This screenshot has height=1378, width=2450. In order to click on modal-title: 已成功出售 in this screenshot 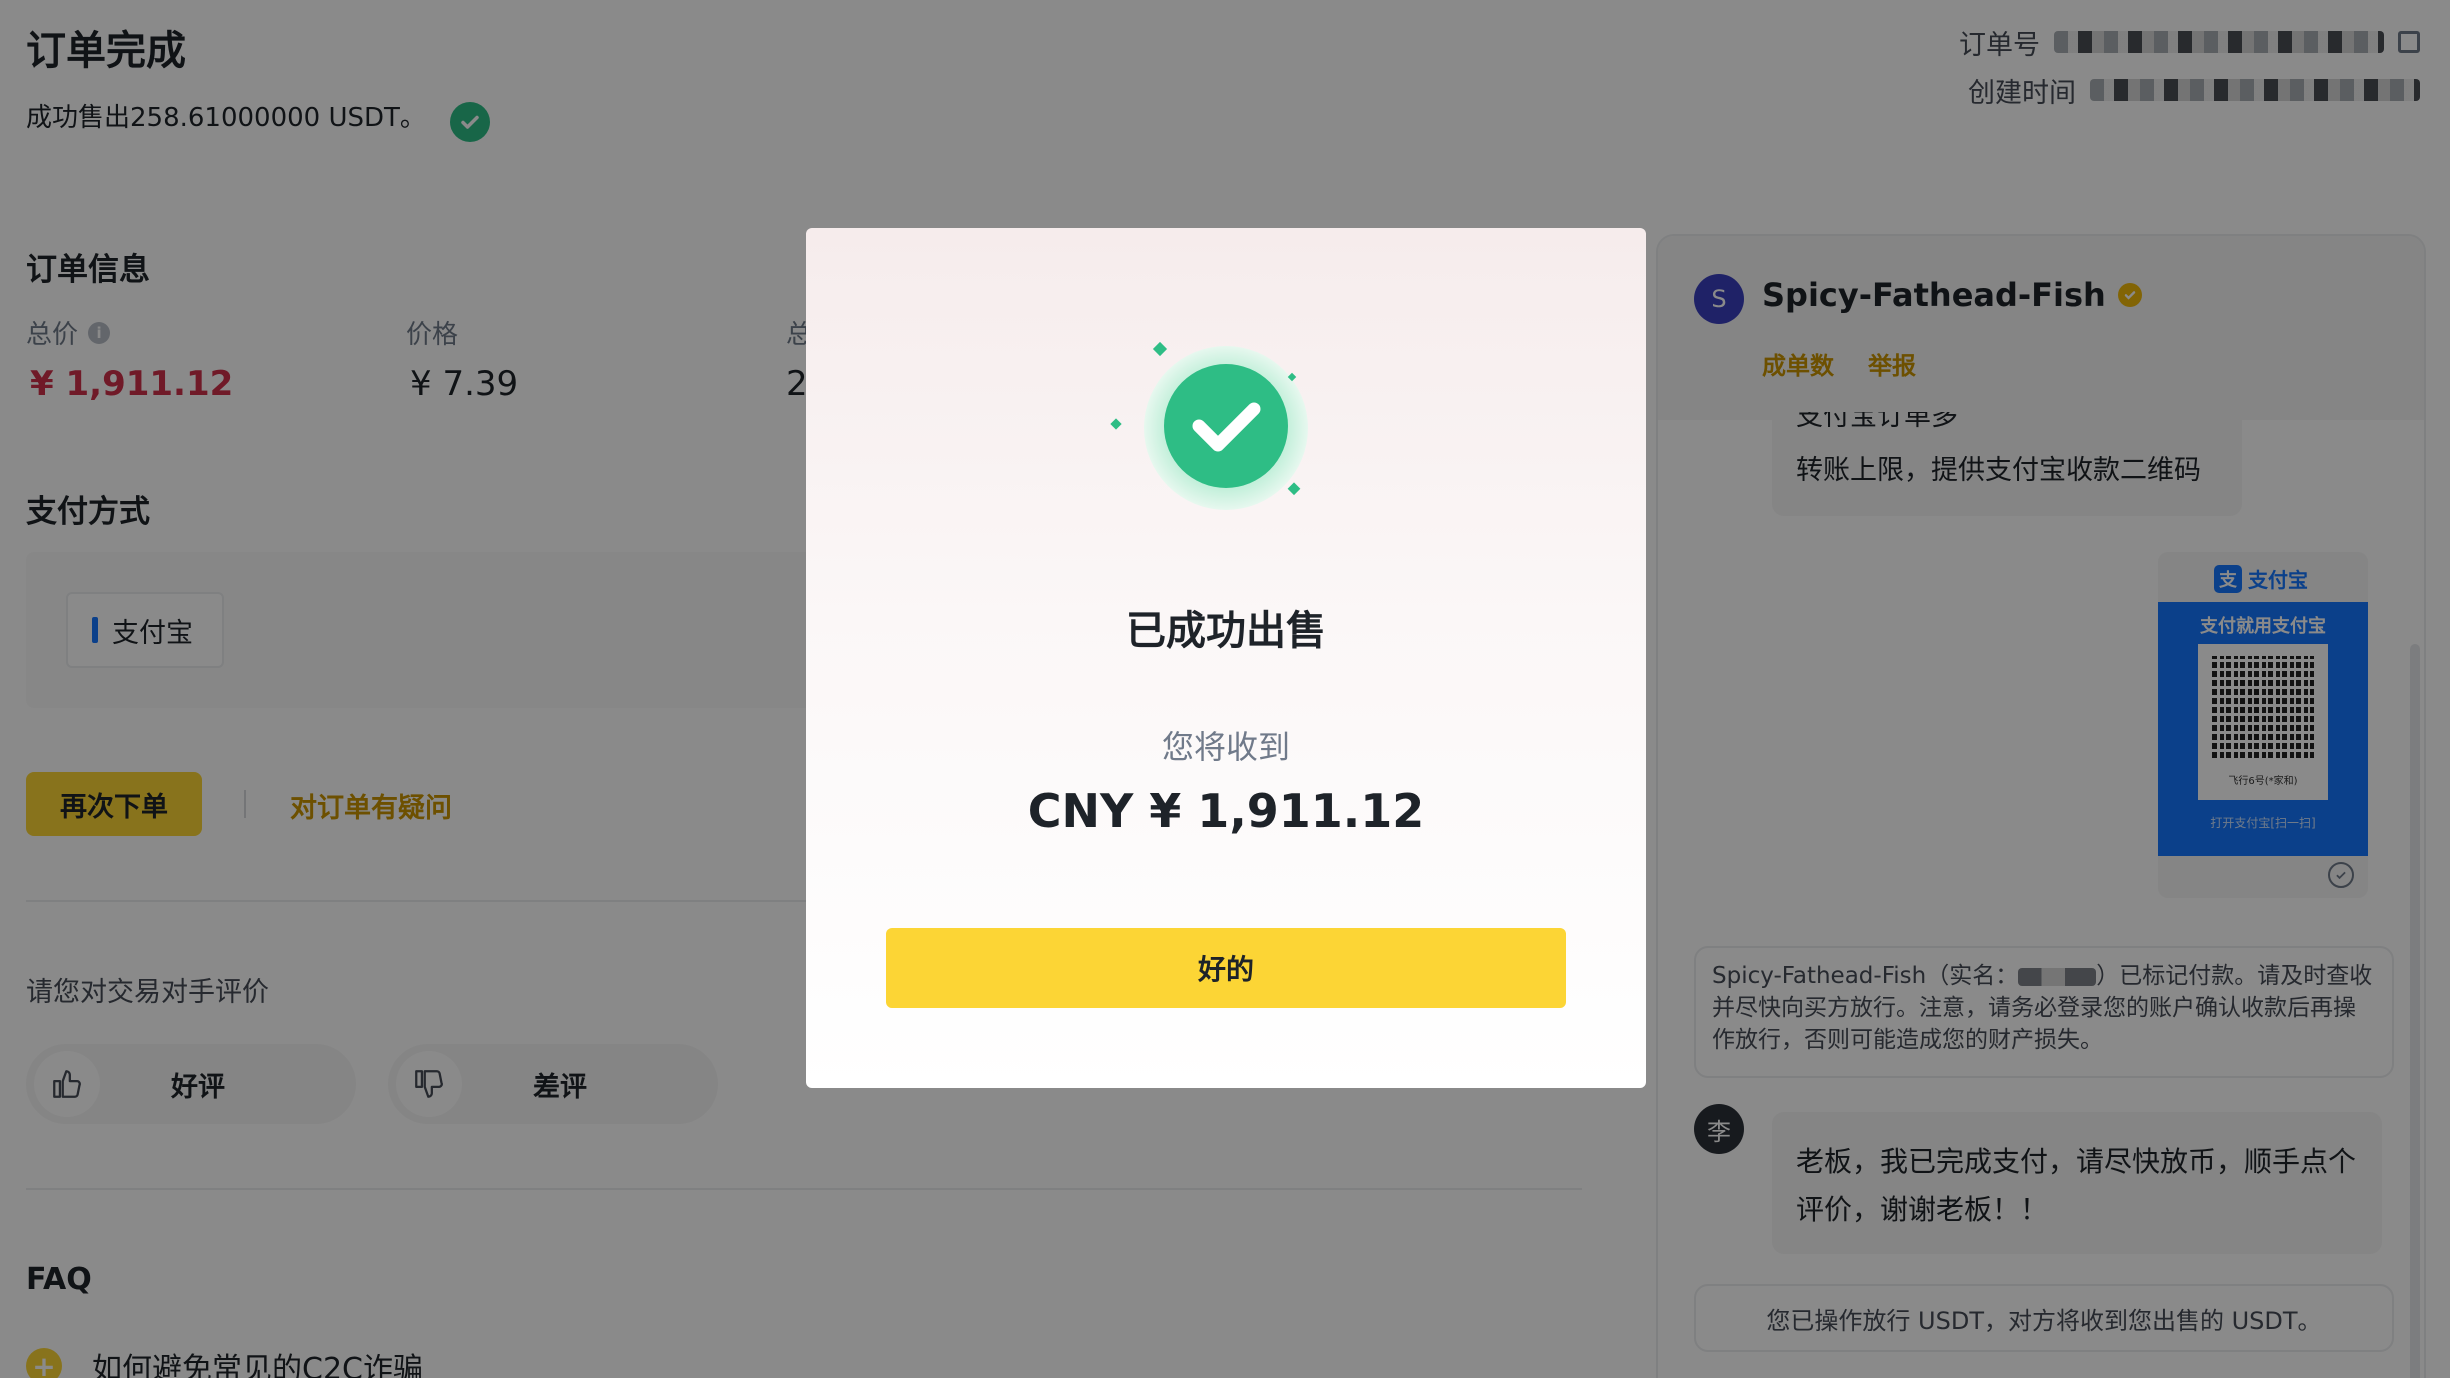, I will do `click(1226, 631)`.